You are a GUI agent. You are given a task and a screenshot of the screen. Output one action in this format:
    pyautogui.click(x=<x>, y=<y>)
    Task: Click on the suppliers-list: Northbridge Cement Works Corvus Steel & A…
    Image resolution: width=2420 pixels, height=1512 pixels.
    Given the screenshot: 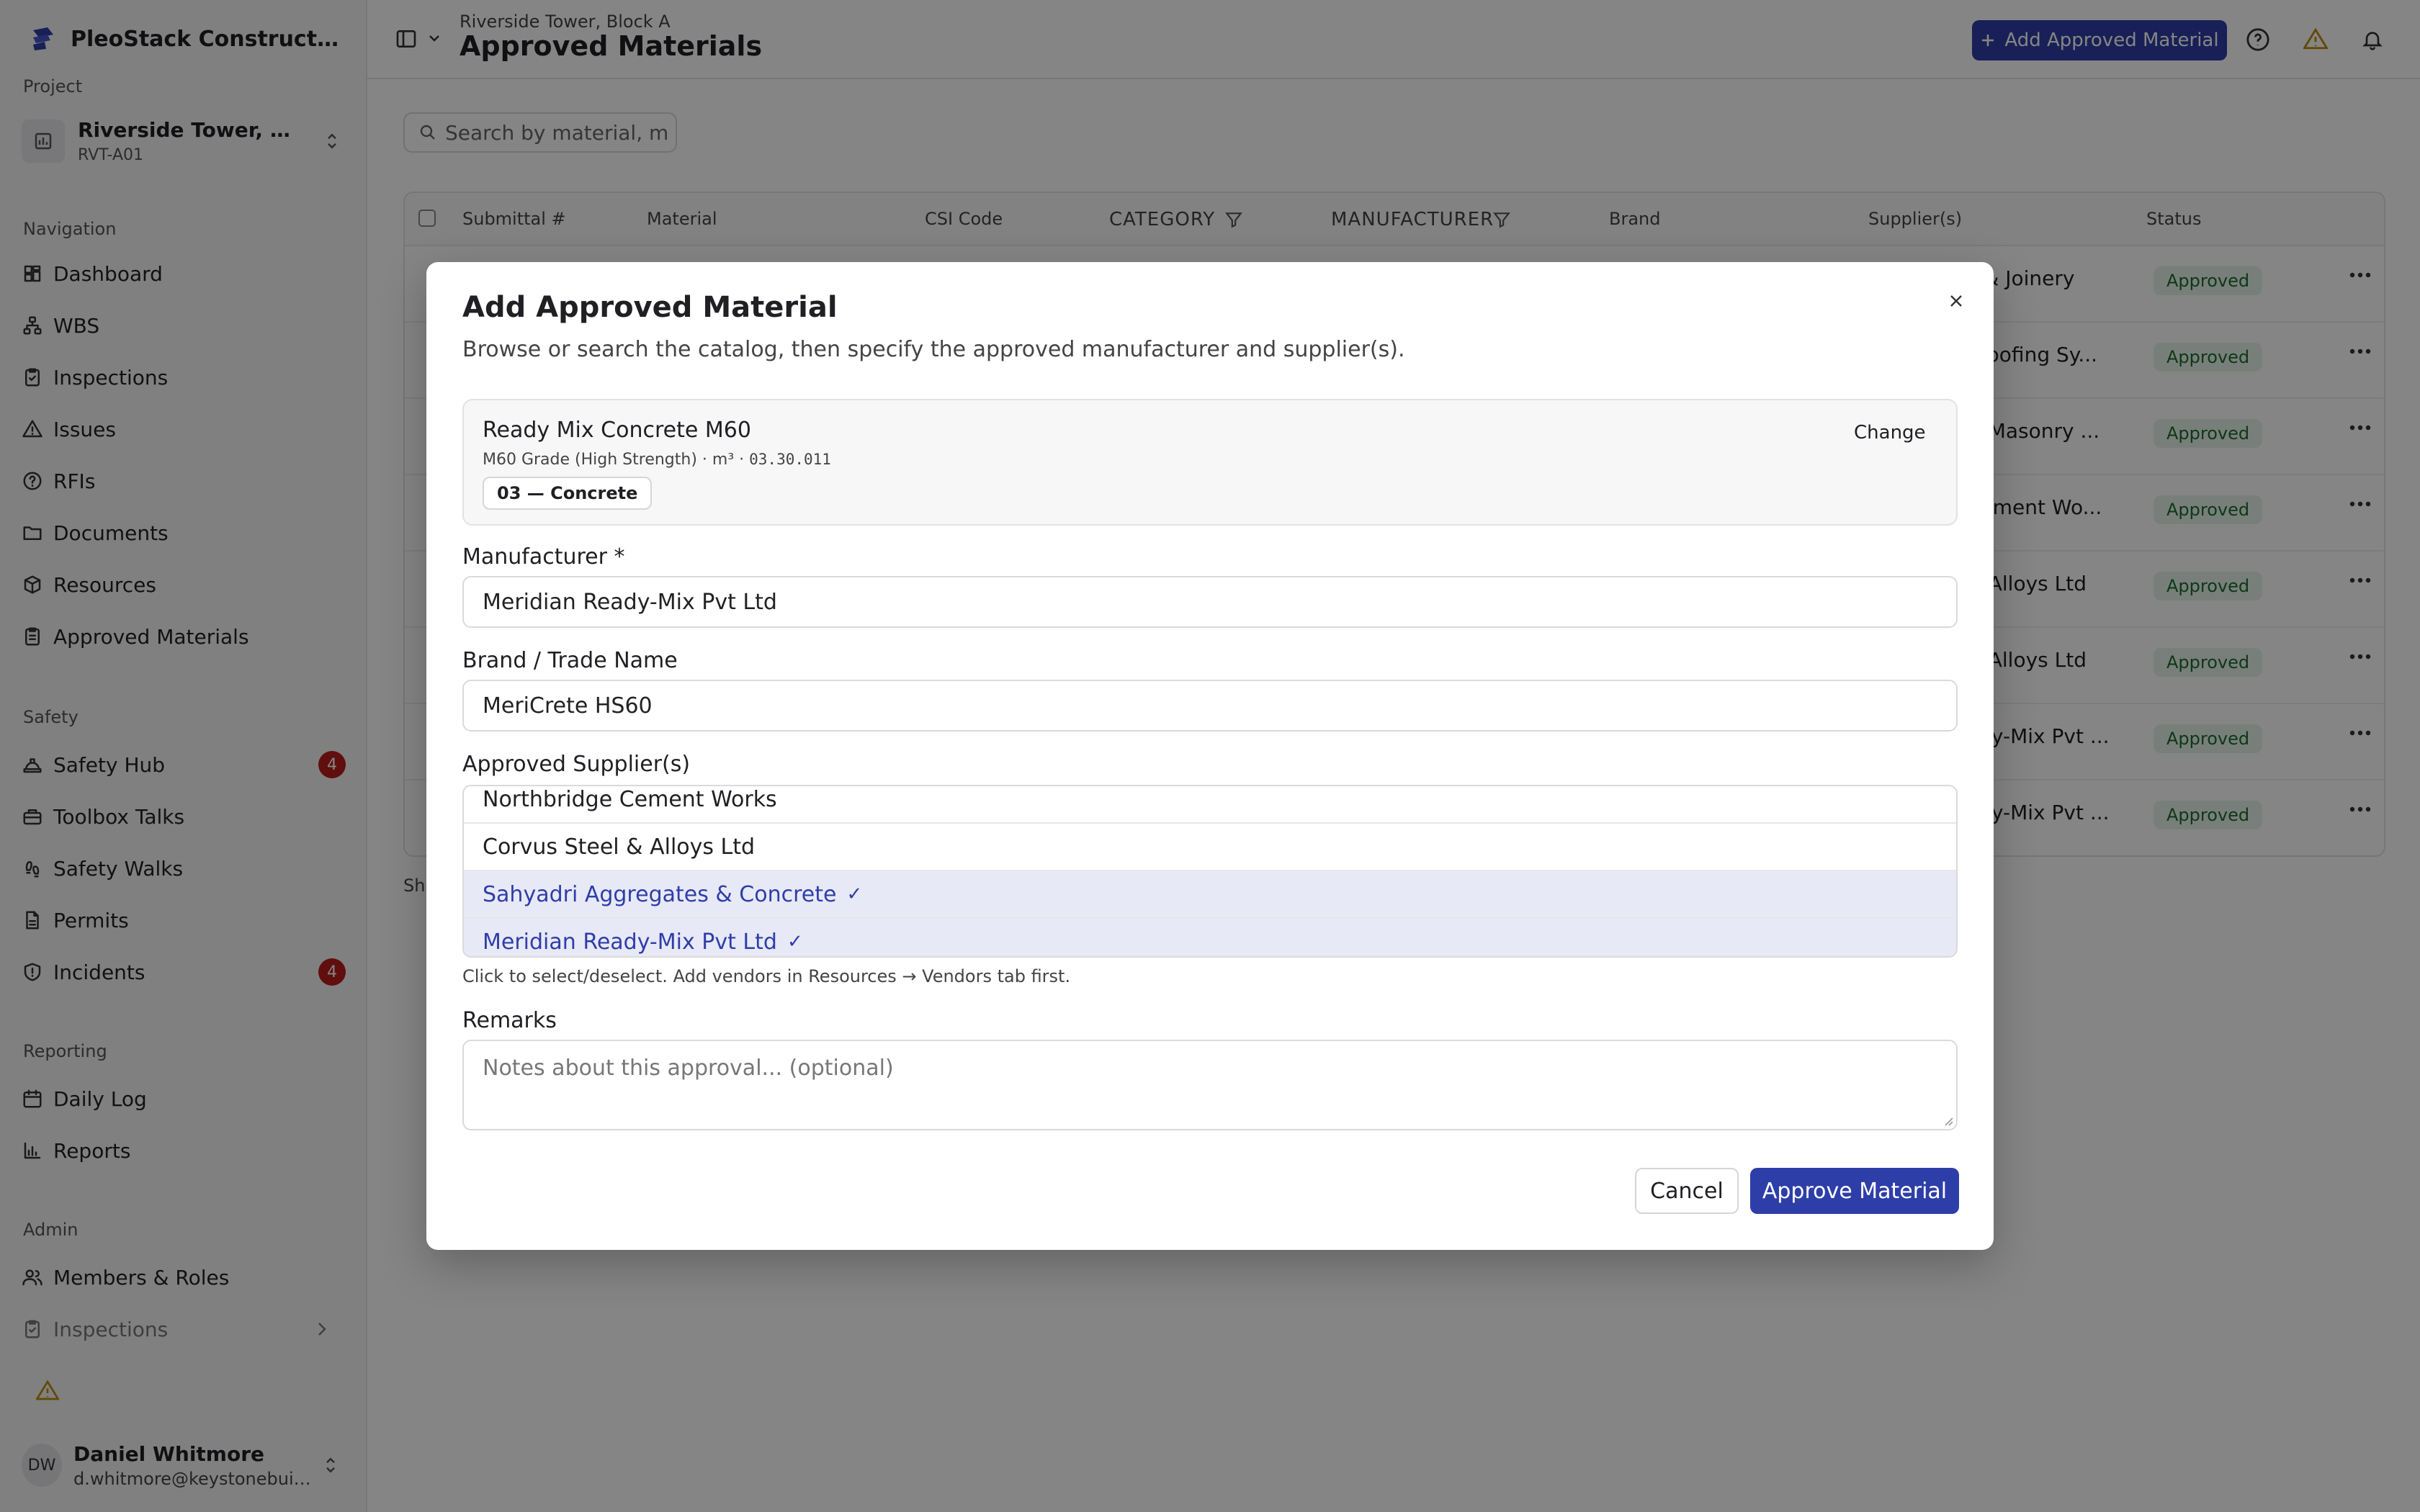 What is the action you would take?
    pyautogui.click(x=1210, y=871)
    